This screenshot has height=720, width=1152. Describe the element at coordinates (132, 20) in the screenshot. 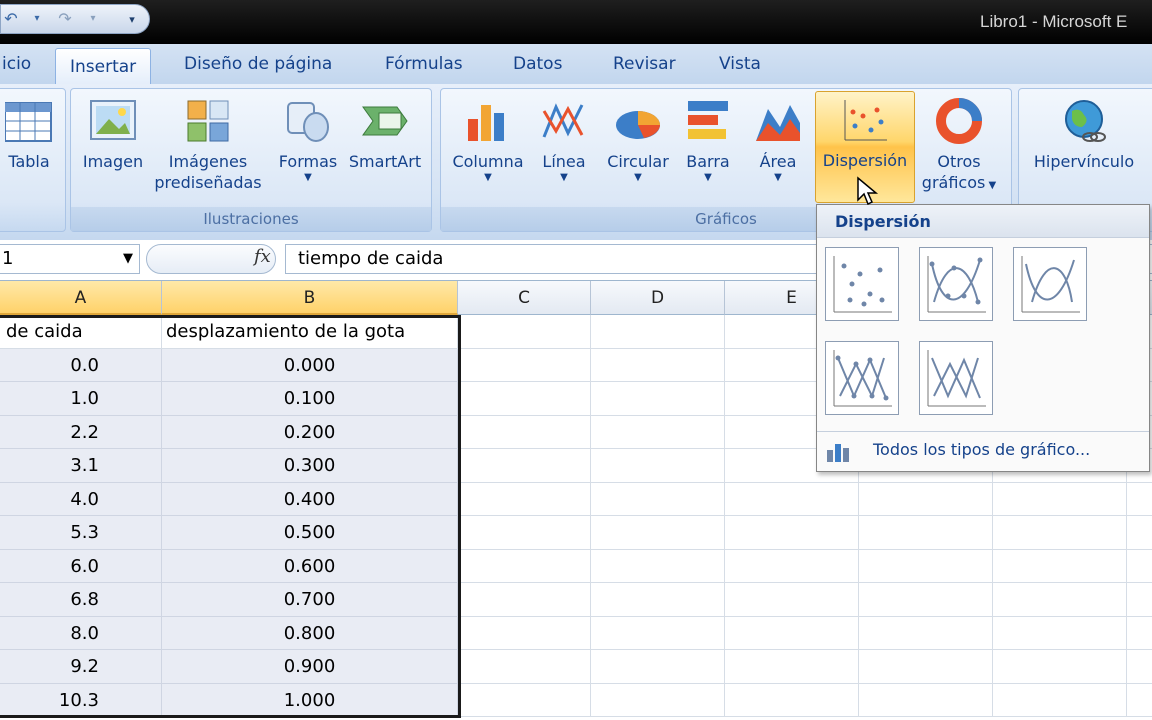

I see `customize-toolbar-icon: ▾` at that location.